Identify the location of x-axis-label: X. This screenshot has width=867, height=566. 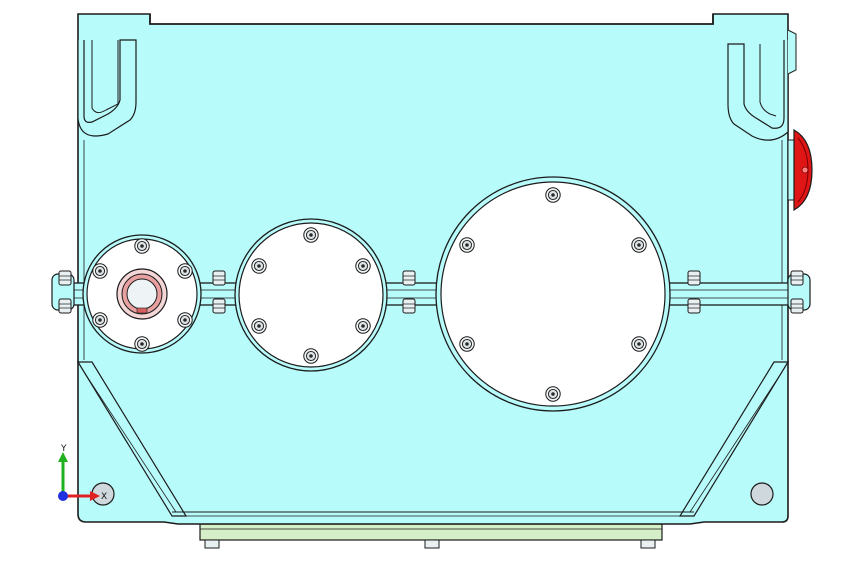
(104, 497).